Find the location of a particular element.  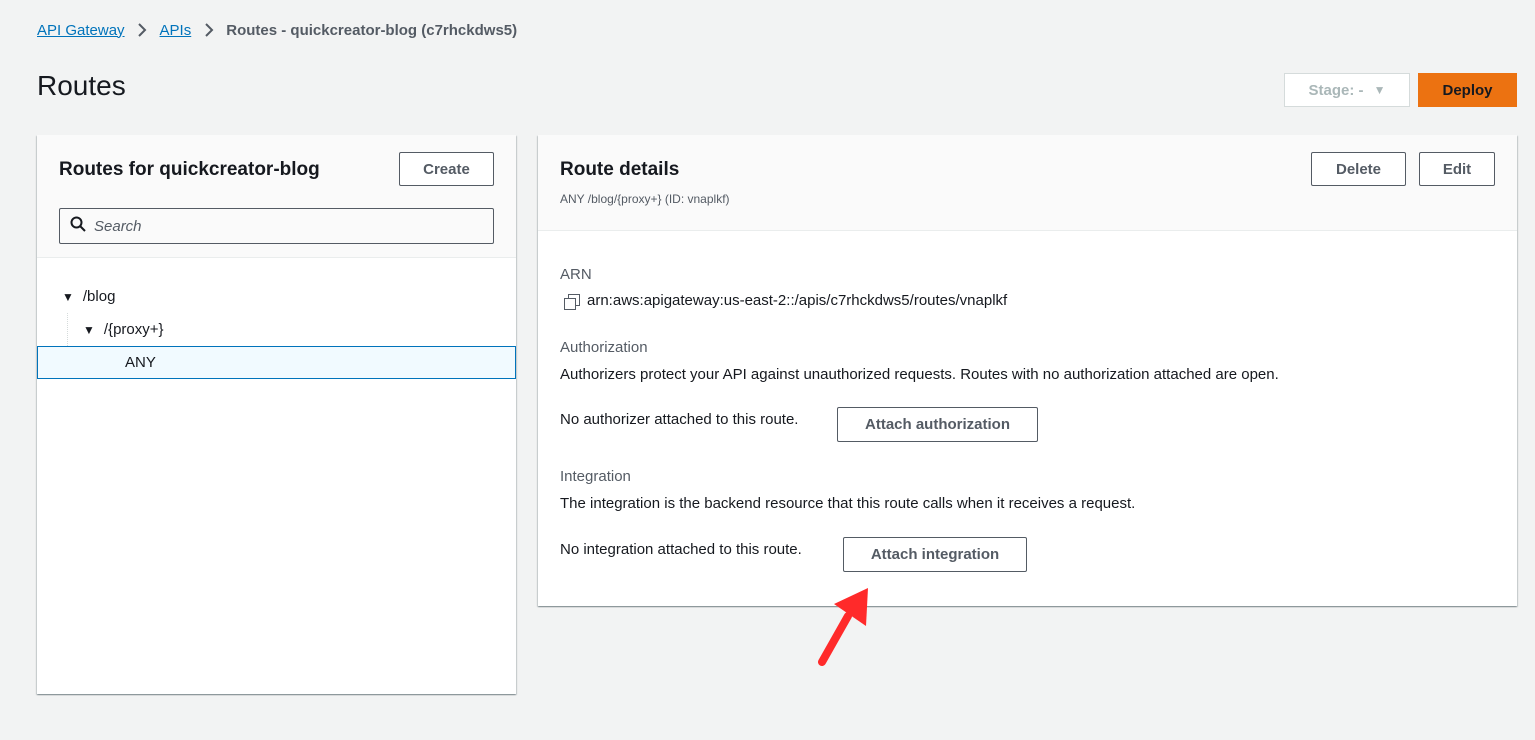

annotation-arrow-icon is located at coordinates (843, 627).